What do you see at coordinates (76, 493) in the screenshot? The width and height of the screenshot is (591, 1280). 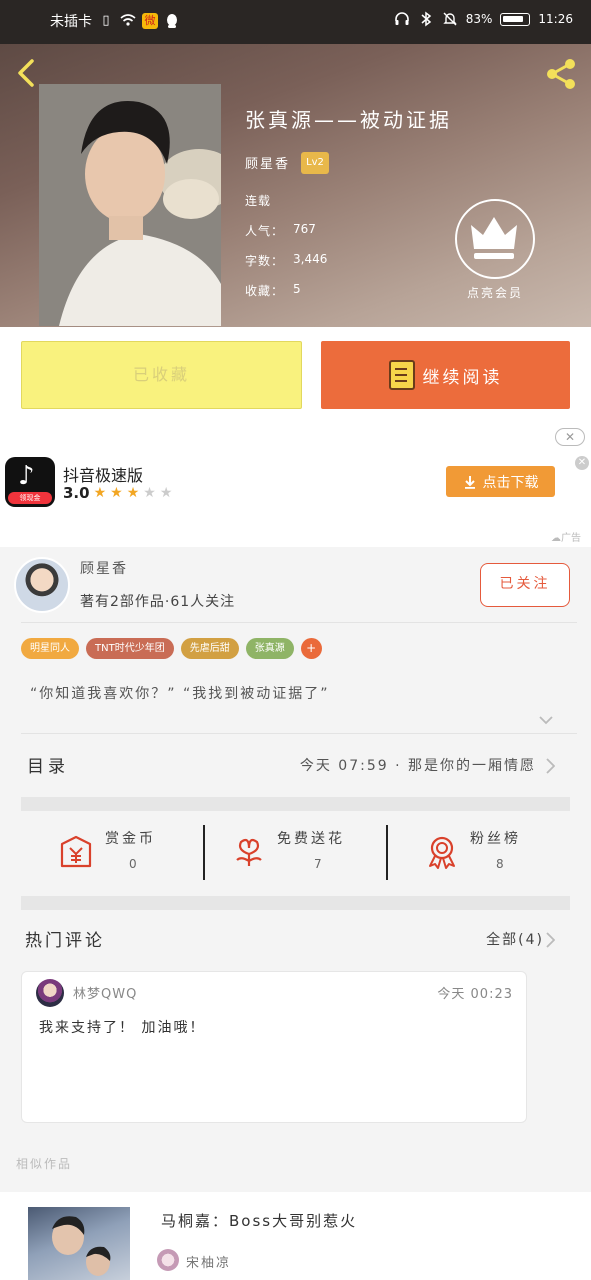 I see `ad-rating-value: 3.0` at bounding box center [76, 493].